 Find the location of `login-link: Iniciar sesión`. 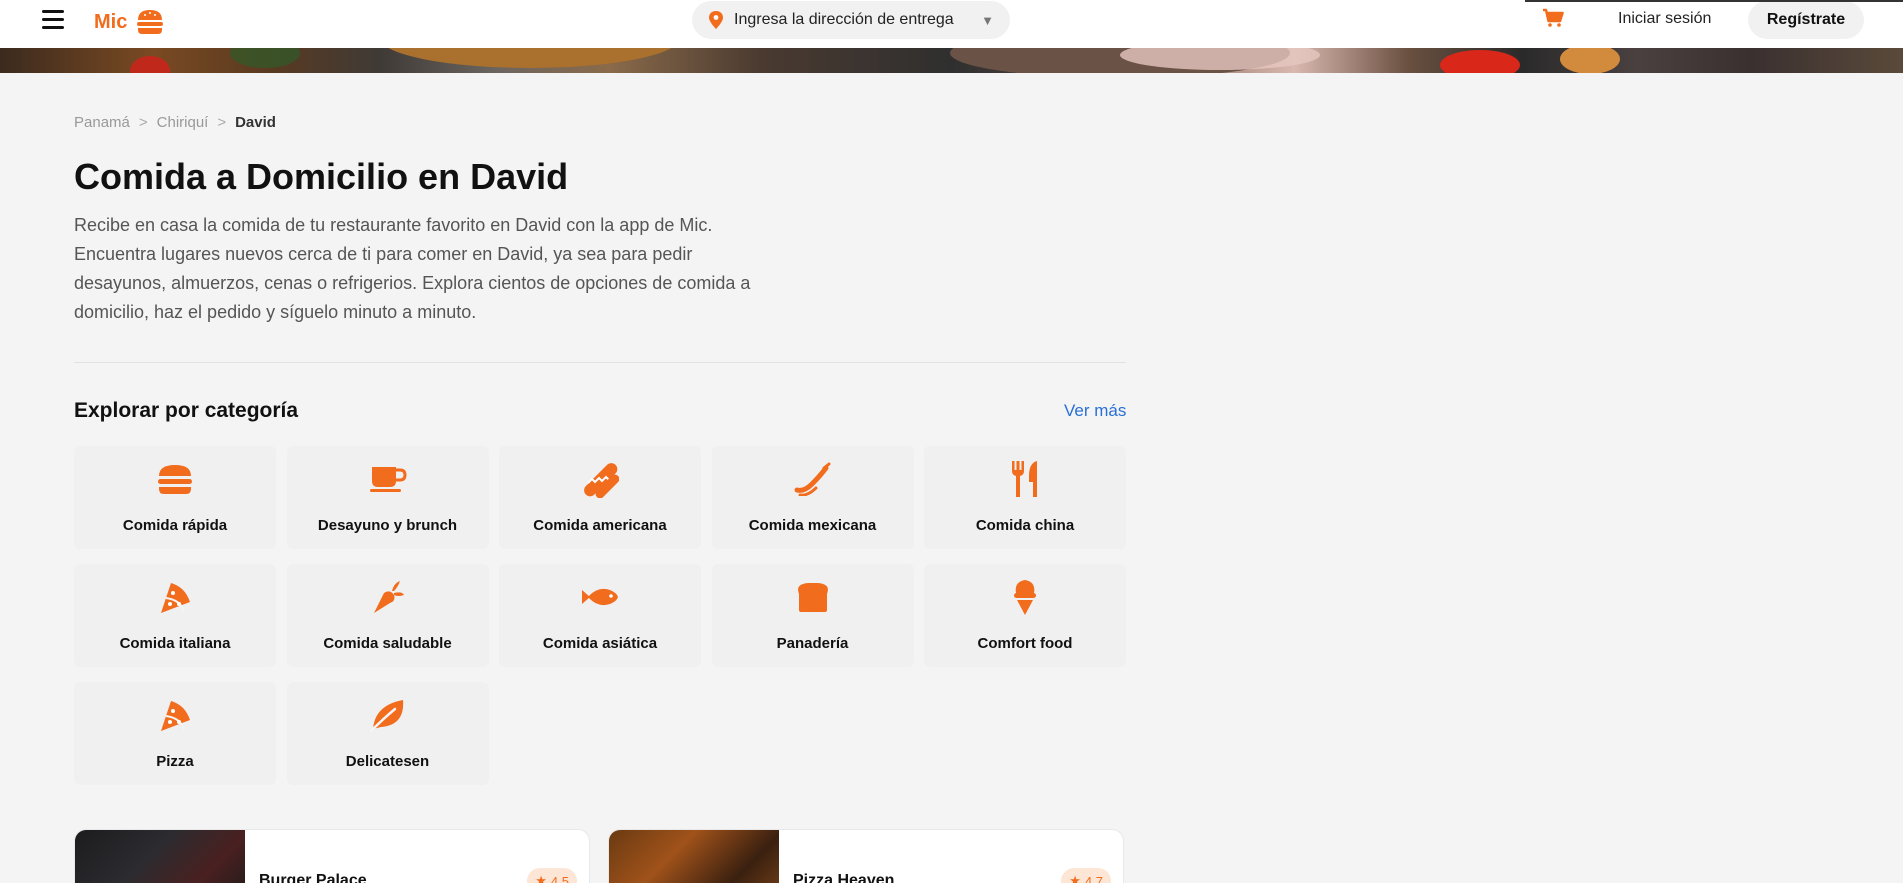

login-link: Iniciar sesión is located at coordinates (1664, 19).